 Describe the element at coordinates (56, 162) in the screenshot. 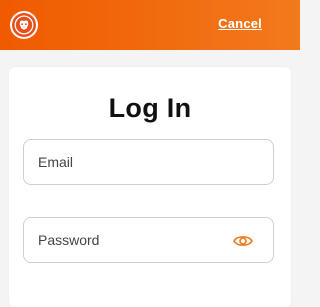

I see `email-placeholder: Email` at that location.